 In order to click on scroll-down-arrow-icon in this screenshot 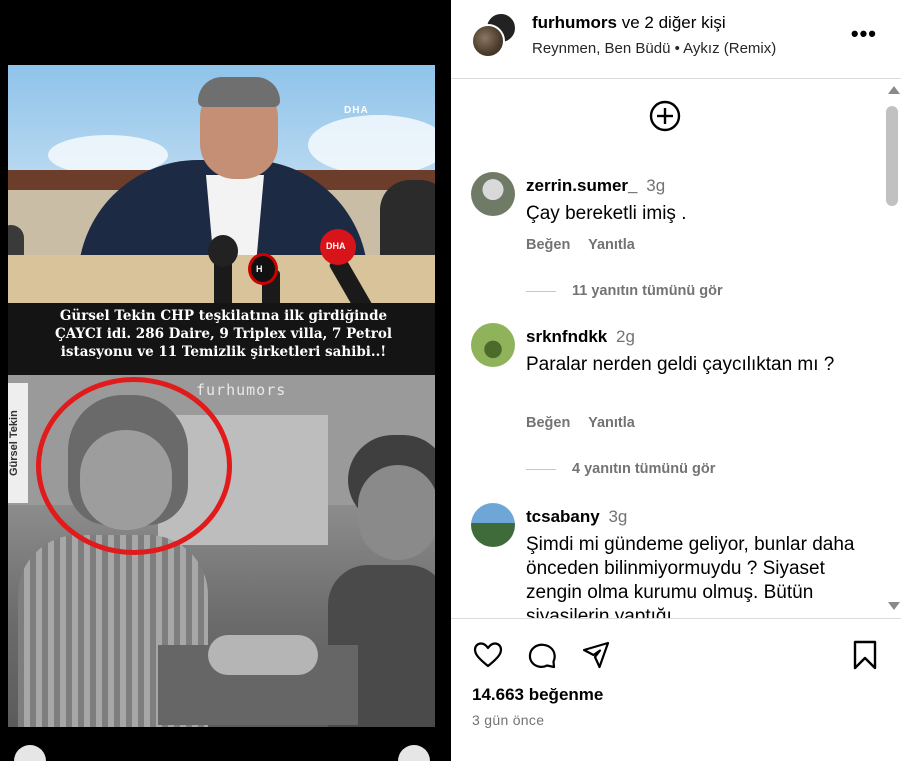, I will do `click(894, 606)`.